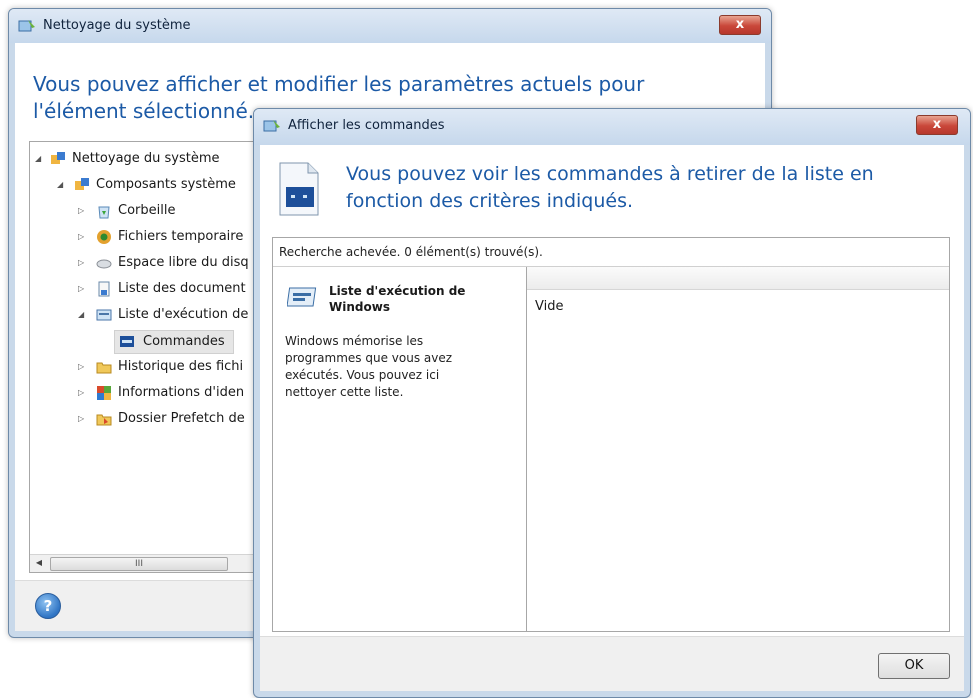  Describe the element at coordinates (104, 237) in the screenshot. I see `temp-files-icon` at that location.